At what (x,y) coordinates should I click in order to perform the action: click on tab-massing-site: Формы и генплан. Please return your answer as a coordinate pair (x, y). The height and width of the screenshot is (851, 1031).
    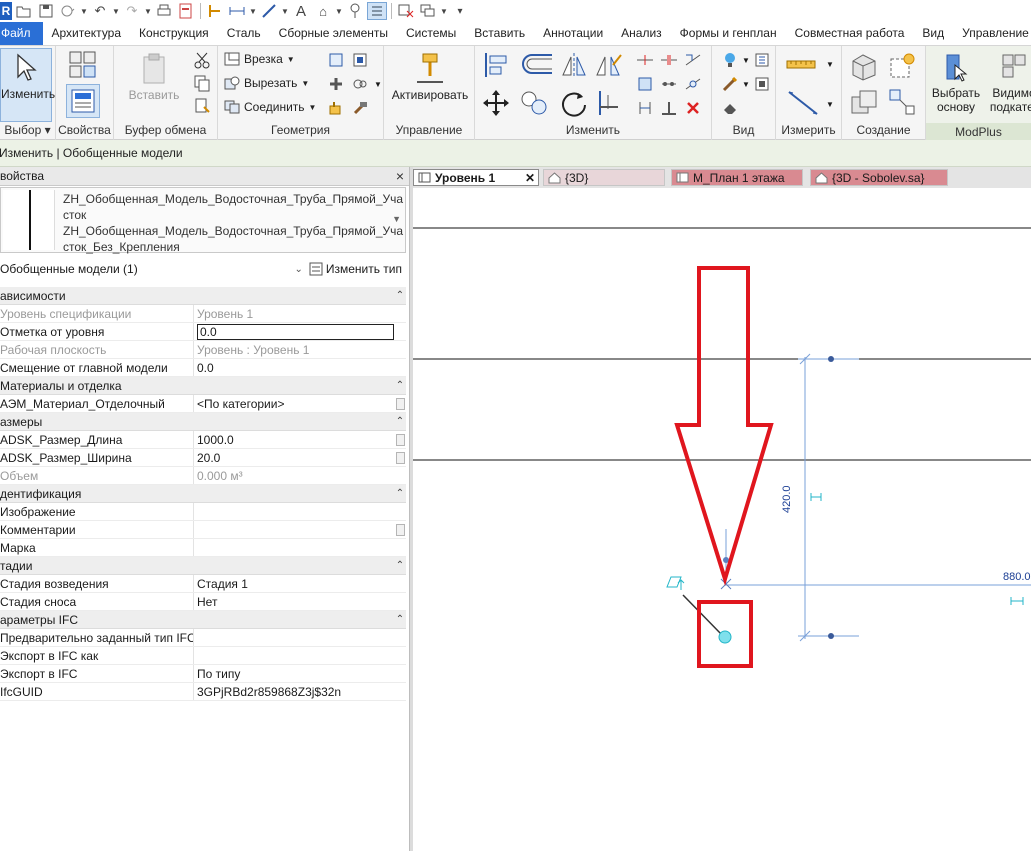
    Looking at the image, I should click on (728, 33).